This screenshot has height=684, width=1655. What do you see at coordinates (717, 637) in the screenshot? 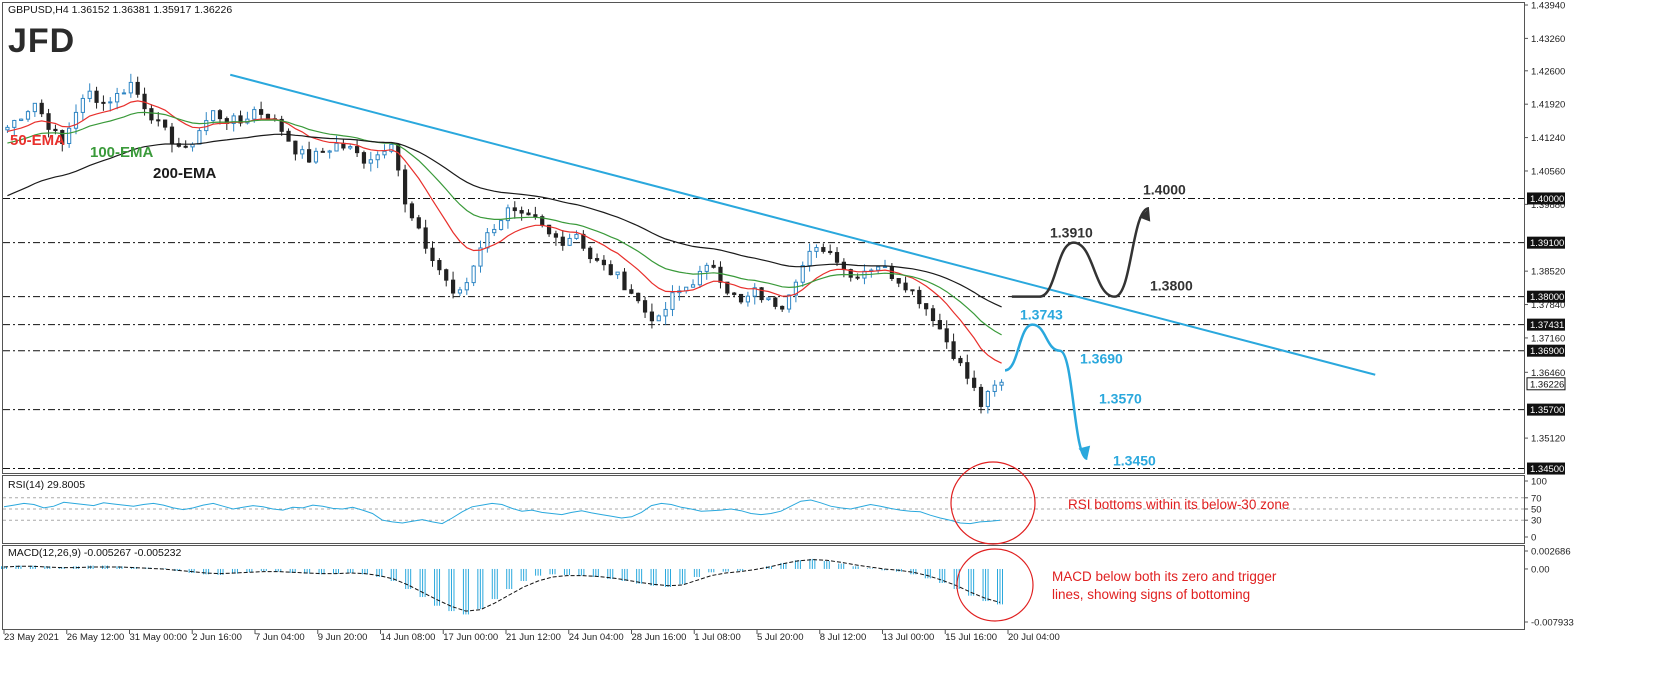
I see `time-tick-label: 1 Jul 08:00` at bounding box center [717, 637].